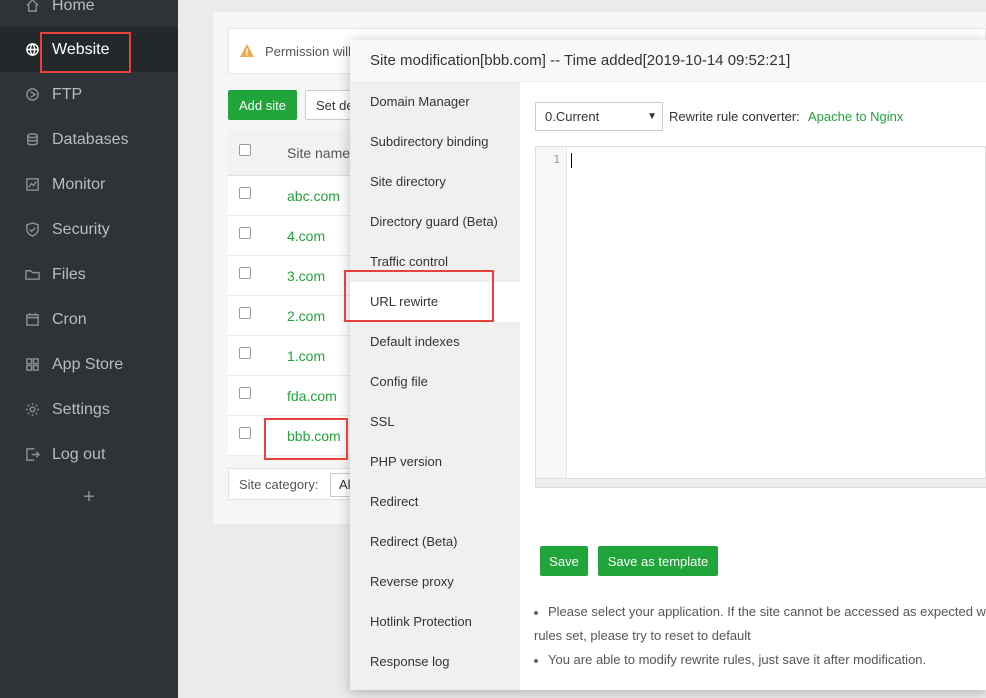 The image size is (986, 698). What do you see at coordinates (247, 50) in the screenshot?
I see `warning-icon` at bounding box center [247, 50].